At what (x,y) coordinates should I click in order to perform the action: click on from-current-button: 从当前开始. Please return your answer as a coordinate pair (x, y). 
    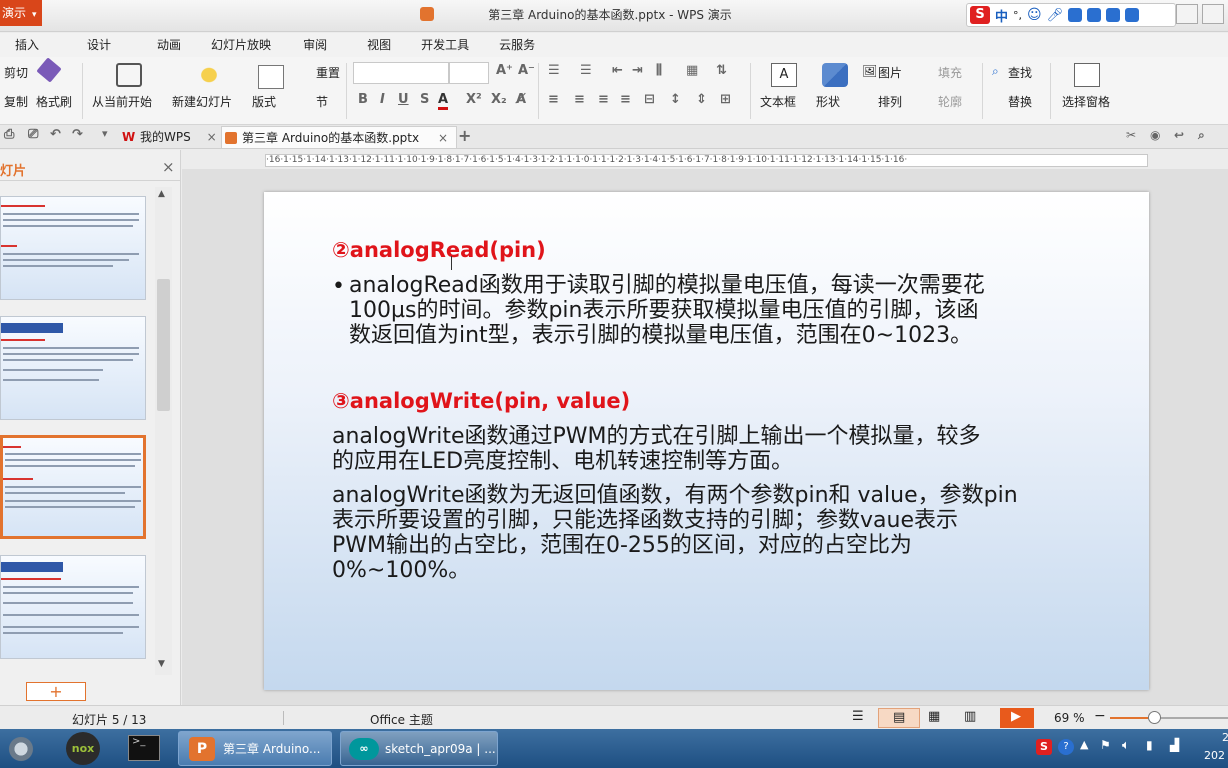
    Looking at the image, I should click on (122, 101).